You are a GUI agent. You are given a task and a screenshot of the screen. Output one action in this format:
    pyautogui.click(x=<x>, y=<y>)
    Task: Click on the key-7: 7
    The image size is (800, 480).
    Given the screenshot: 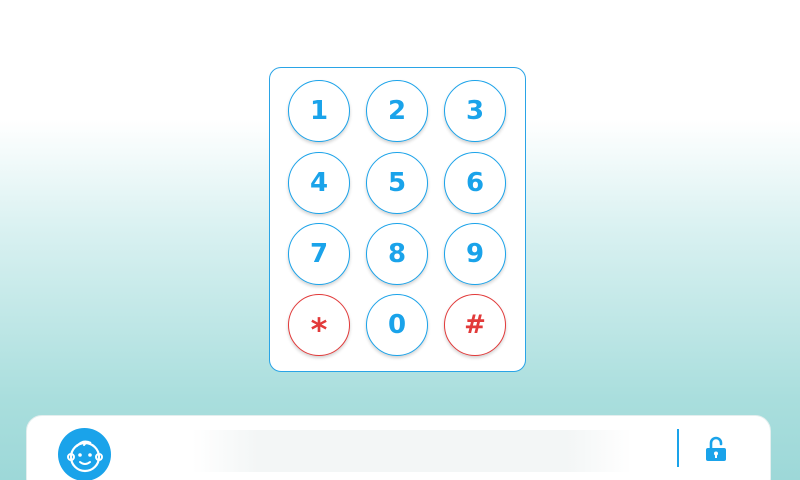 What is the action you would take?
    pyautogui.click(x=319, y=254)
    